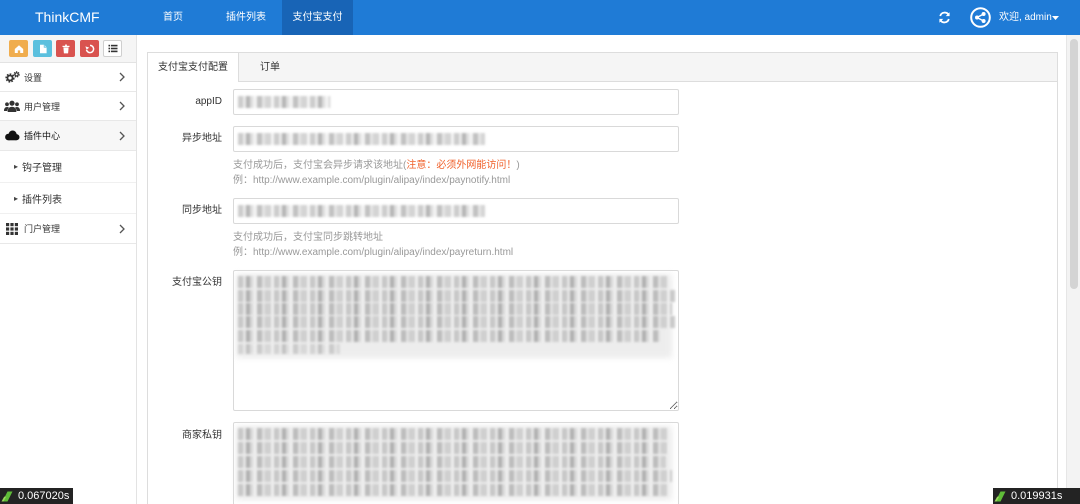 The image size is (1080, 504). Describe the element at coordinates (67, 17) in the screenshot. I see `brand-logo: ThinkCMF` at that location.